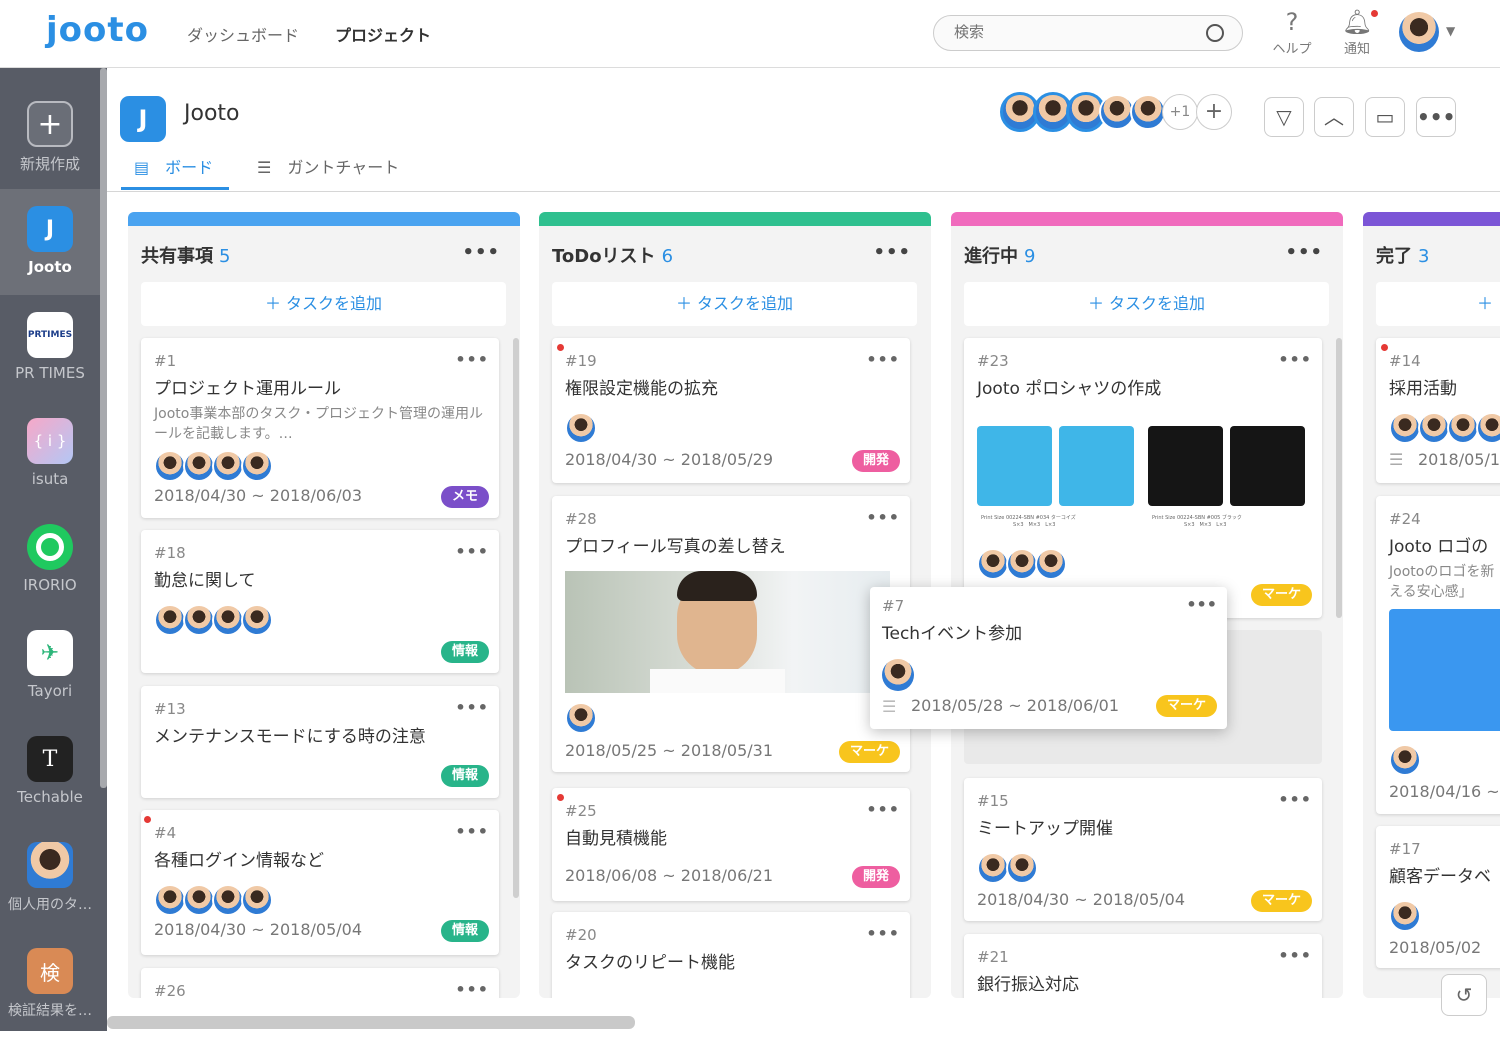  I want to click on sidebar-item-prtimes: PRTIMES PR TIMES, so click(50, 348).